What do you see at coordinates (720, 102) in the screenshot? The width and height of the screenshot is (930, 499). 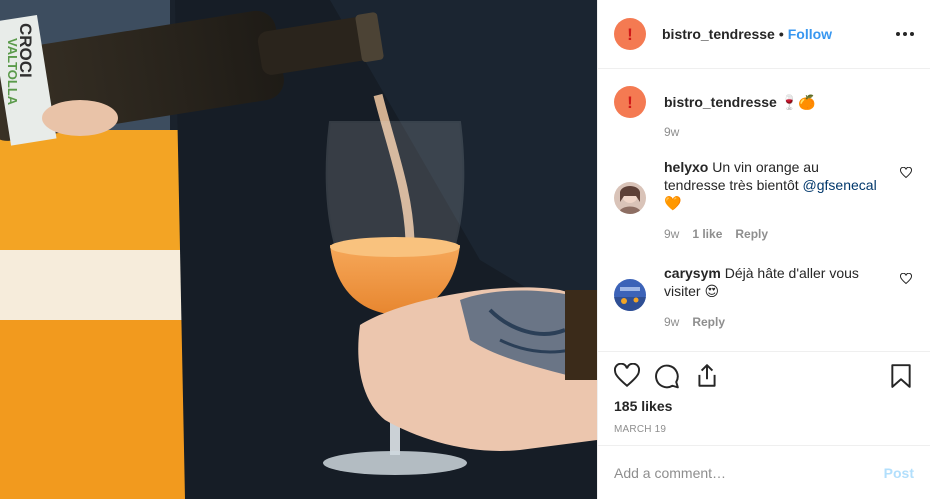 I see `caption-username: bistro_tendresse` at bounding box center [720, 102].